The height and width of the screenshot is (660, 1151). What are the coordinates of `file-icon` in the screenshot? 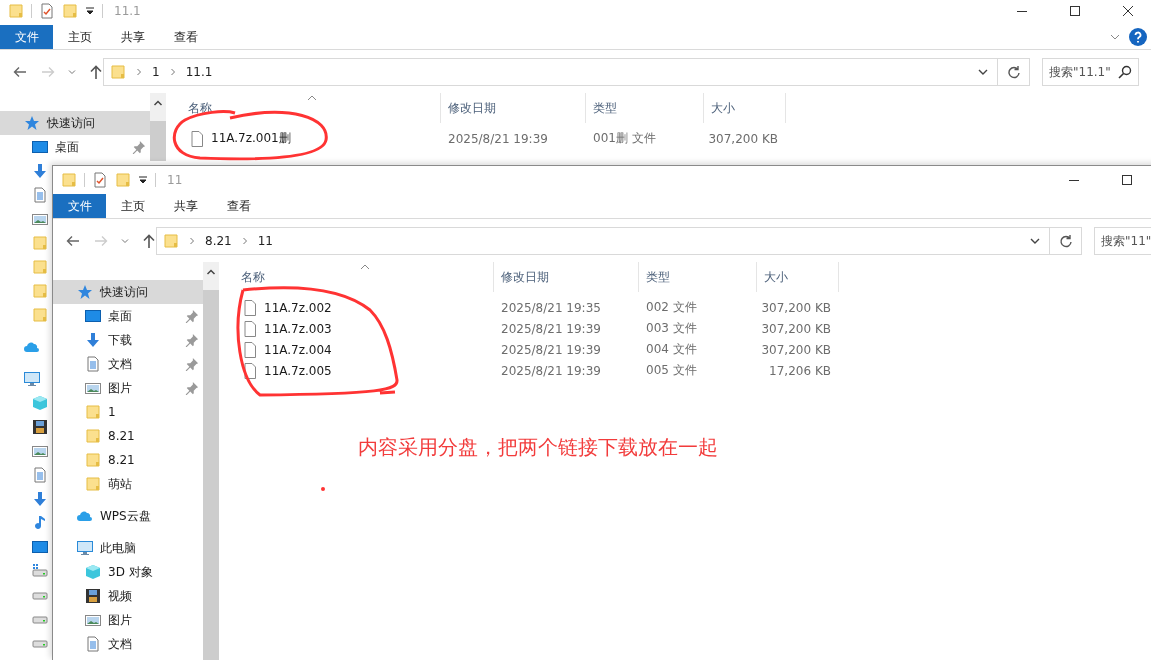 It's located at (197, 138).